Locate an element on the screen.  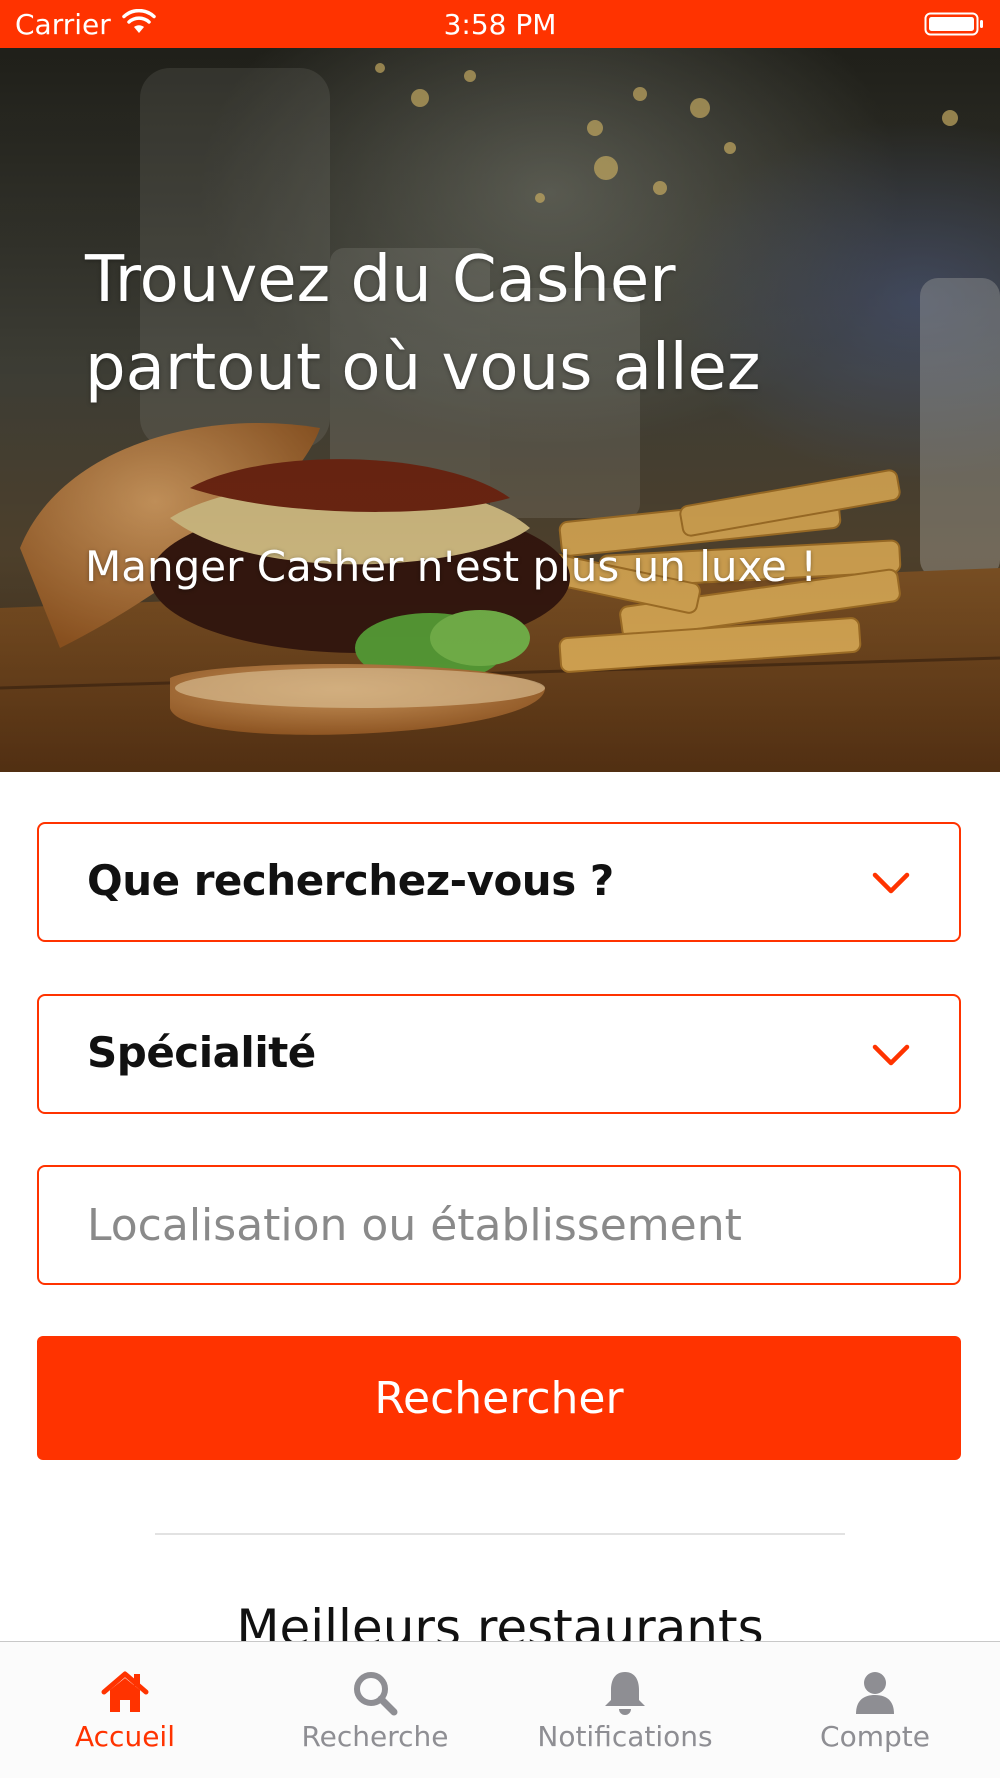
category-select: Que recherchez-vous ? is located at coordinates (499, 882).